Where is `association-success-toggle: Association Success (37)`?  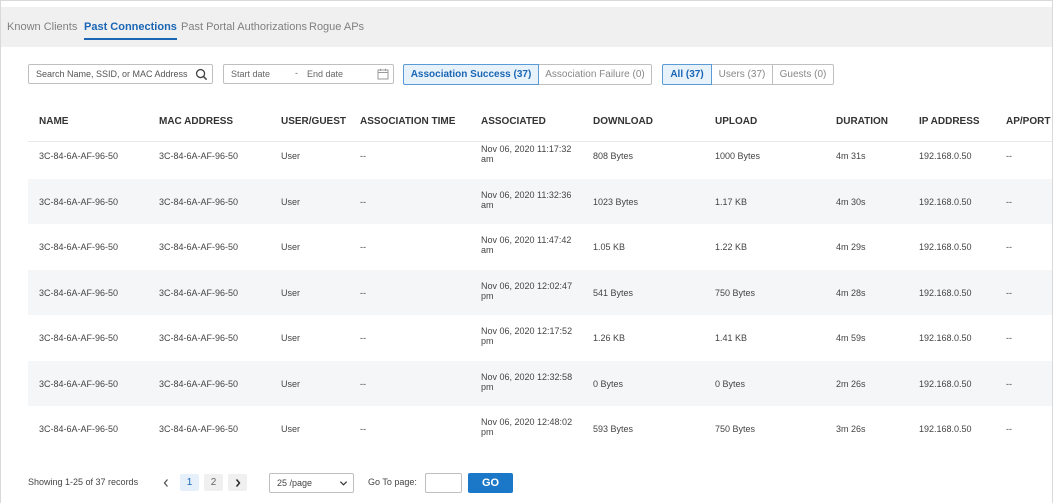
association-success-toggle: Association Success (37) is located at coordinates (471, 74).